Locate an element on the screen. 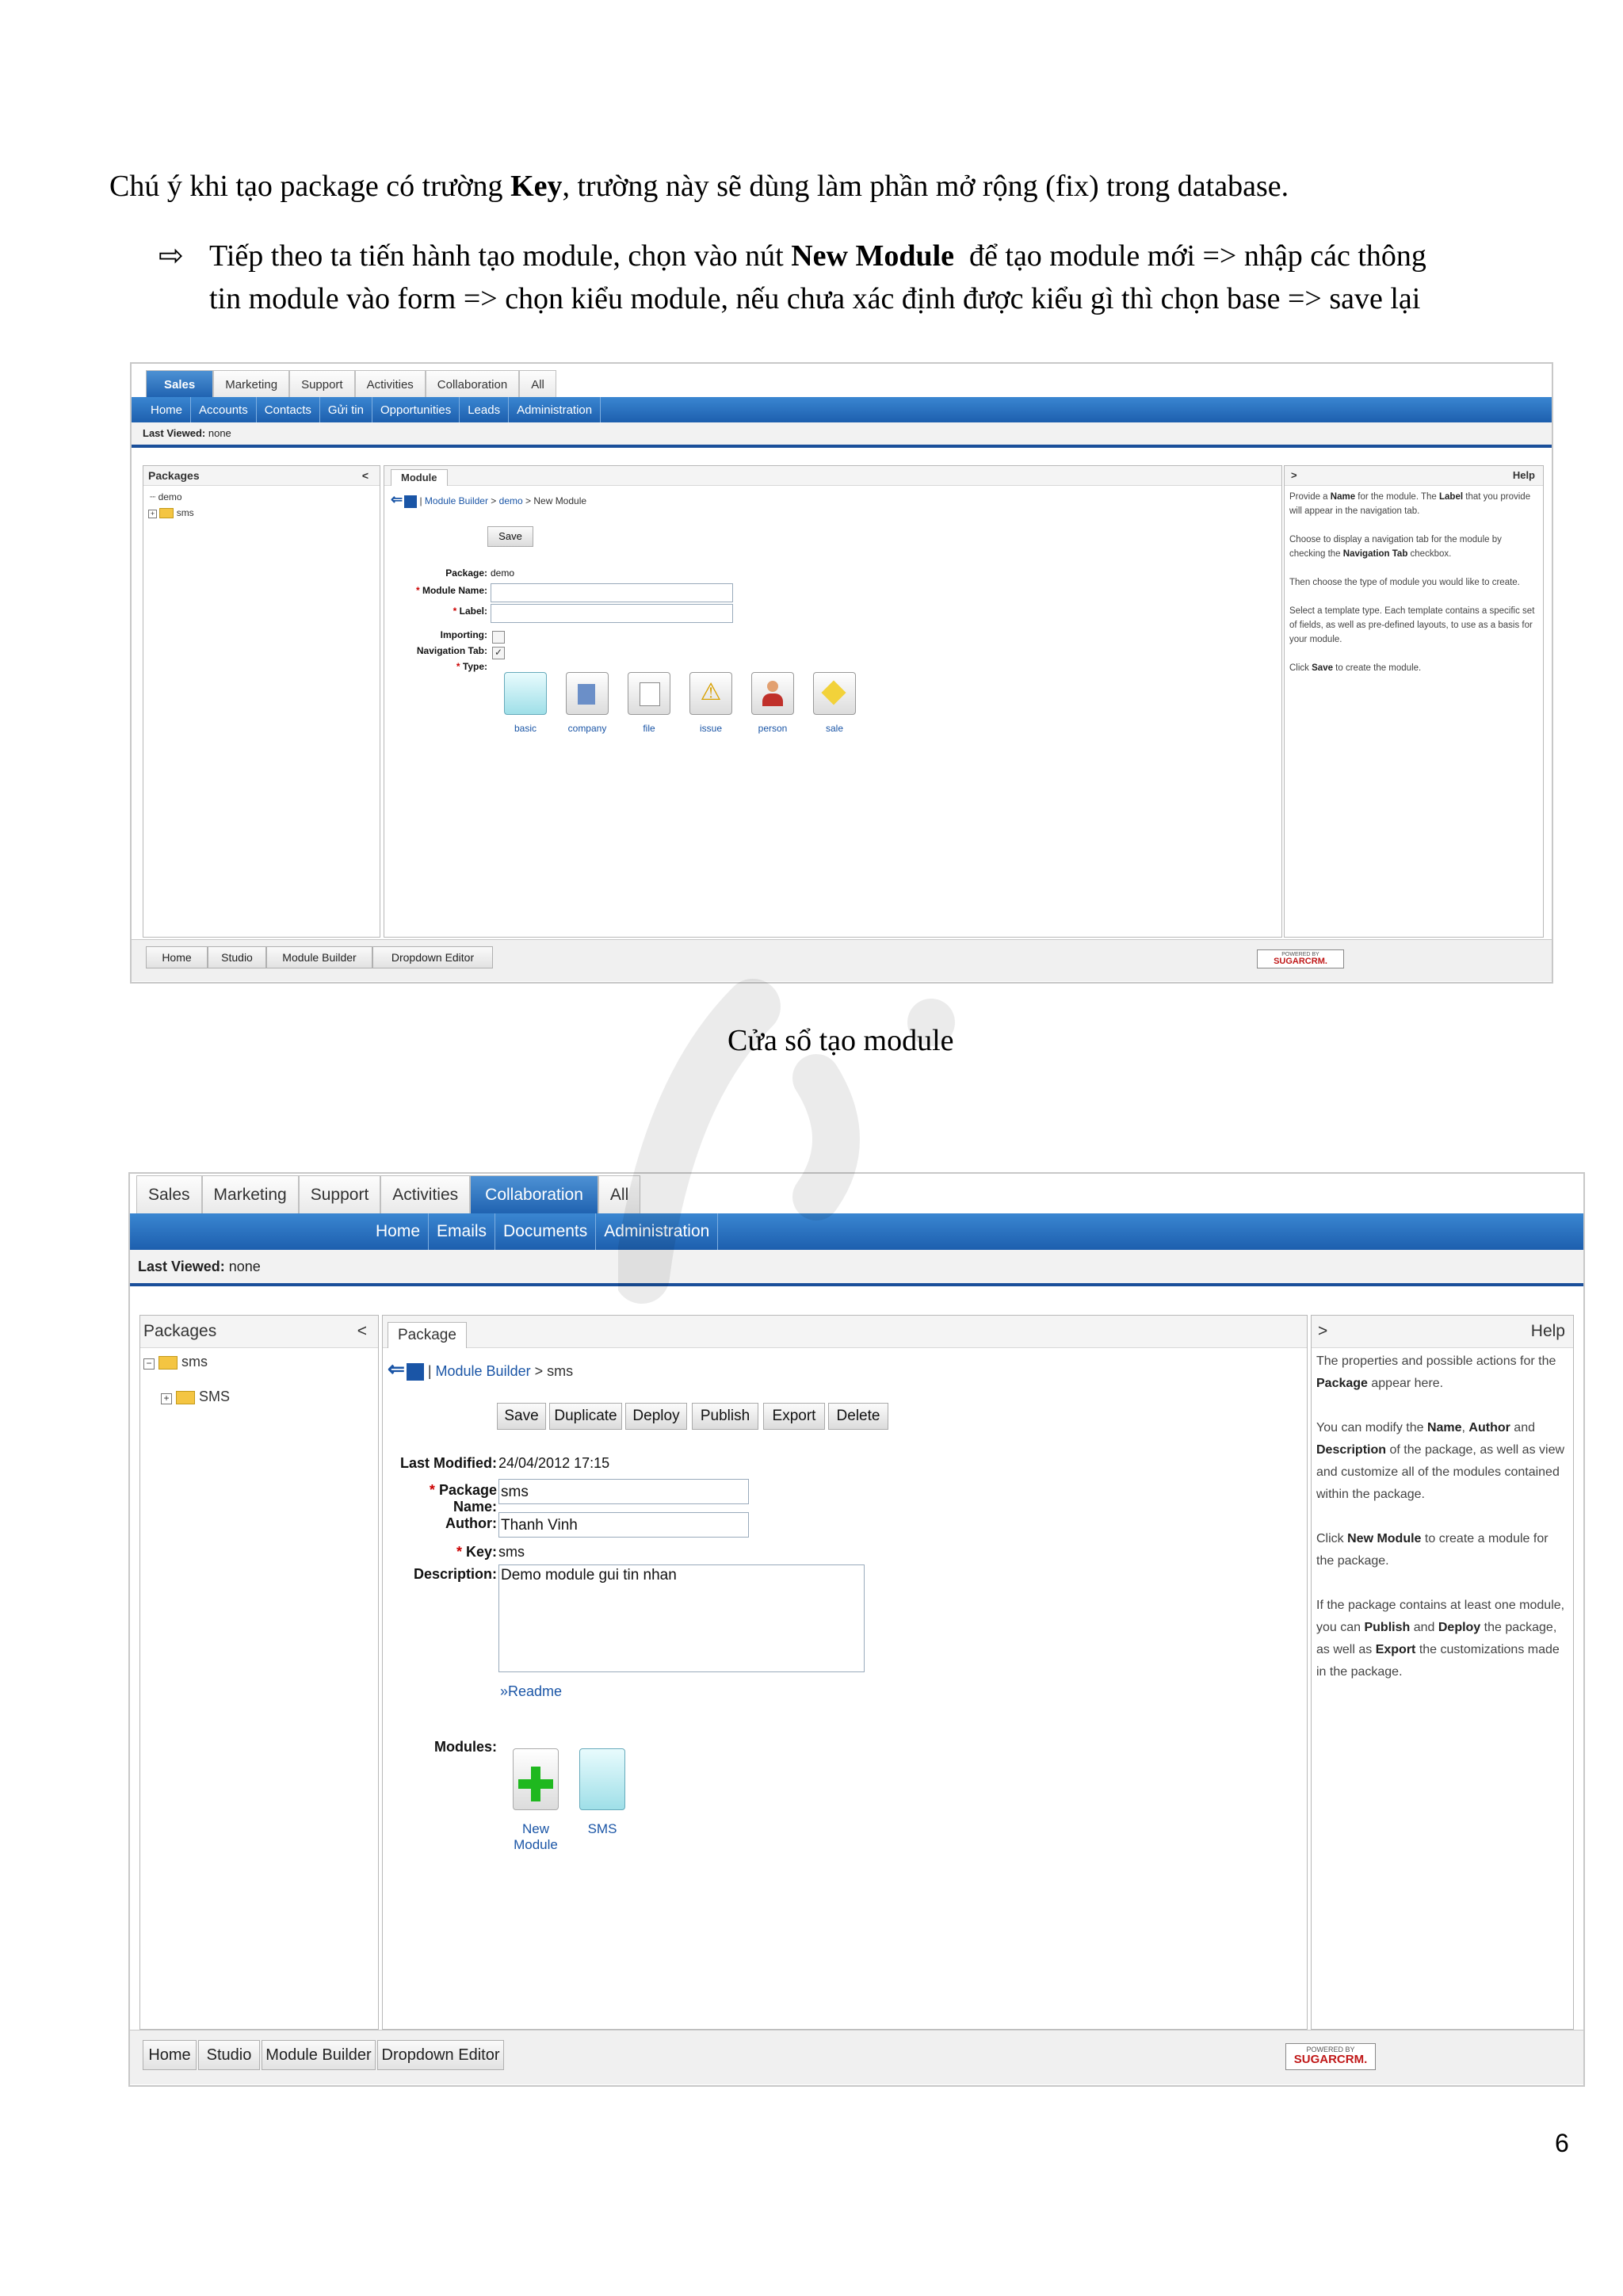 This screenshot has height=2296, width=1623. publish-button: Publish is located at coordinates (725, 1416).